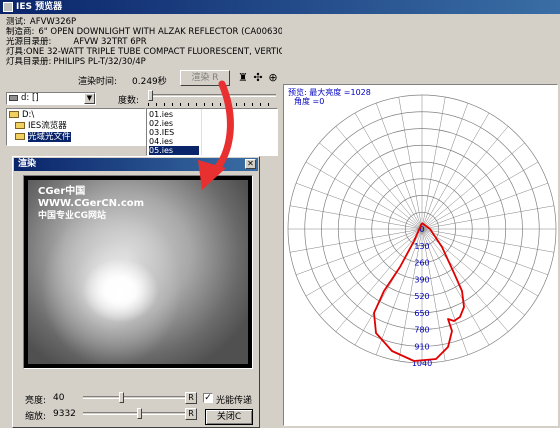  I want to click on drive-icon, so click(13, 98).